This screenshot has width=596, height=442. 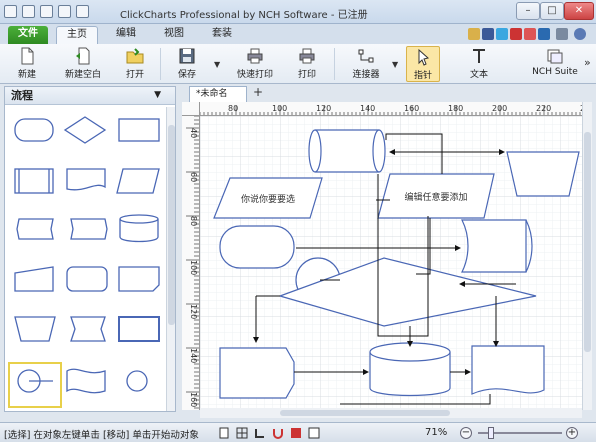 I want to click on io-node-right-text: 编辑任意要添加, so click(x=435, y=197).